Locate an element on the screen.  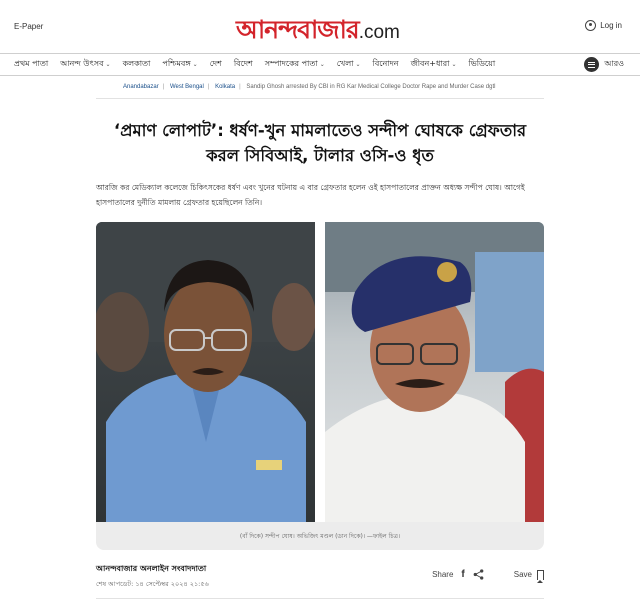
nav-item: জীবন+ধারা ⌄ is located at coordinates (434, 64).